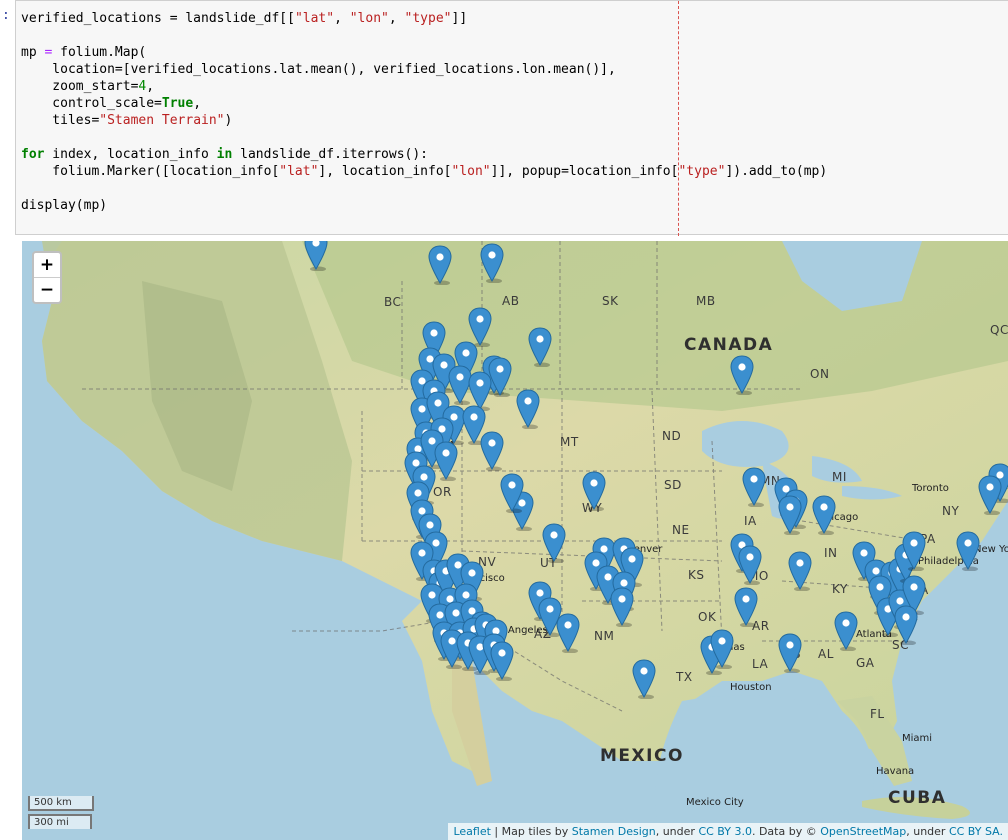 Image resolution: width=1008 pixels, height=840 pixels. Describe the element at coordinates (61, 803) in the screenshot. I see `scale-bar-km: 500 km` at that location.